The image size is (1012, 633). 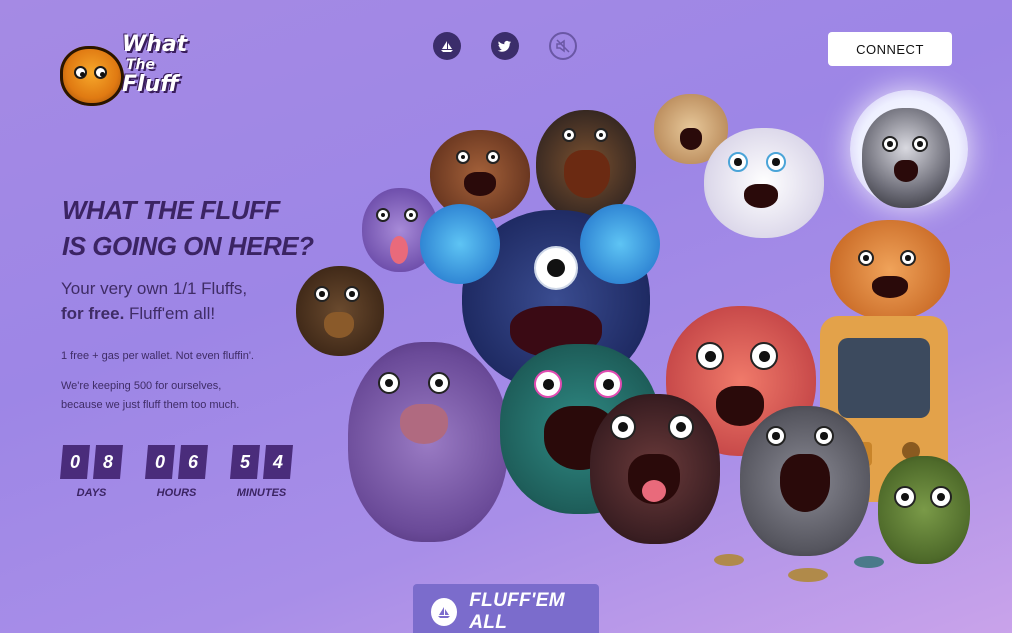 I want to click on countdown-digit: 6, so click(x=193, y=462).